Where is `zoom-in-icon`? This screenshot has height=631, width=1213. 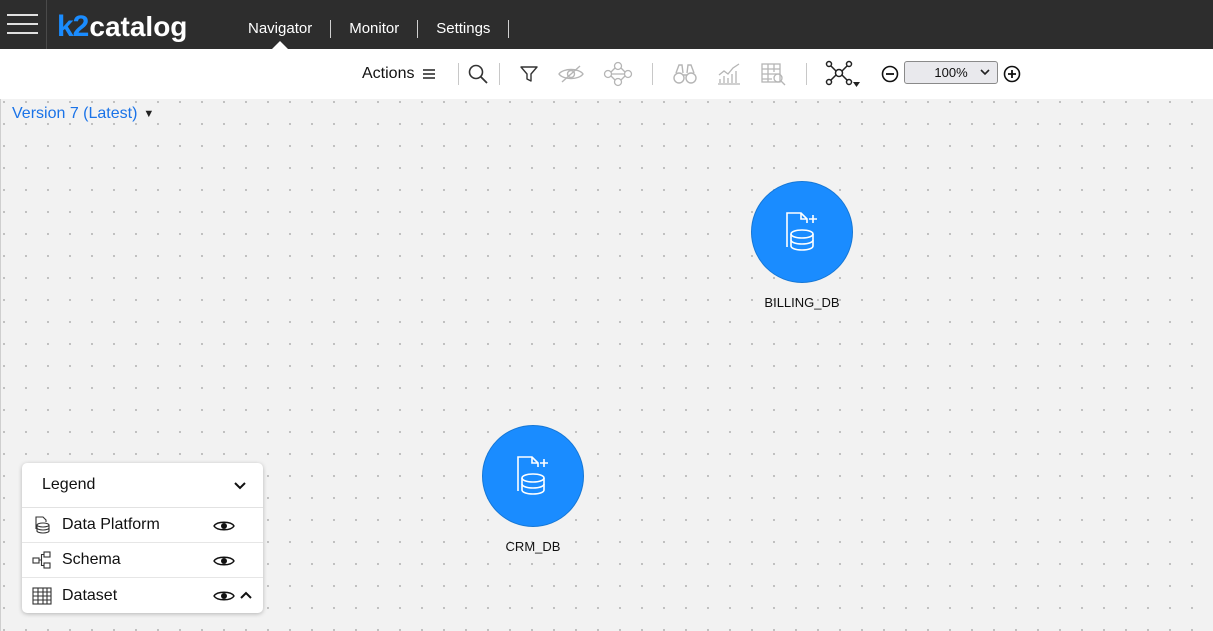
zoom-in-icon is located at coordinates (1012, 74).